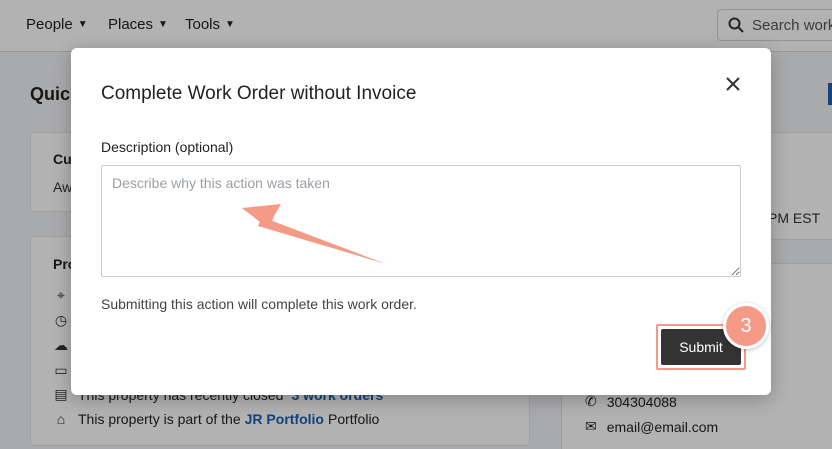  What do you see at coordinates (746, 326) in the screenshot?
I see `step-badge: 3` at bounding box center [746, 326].